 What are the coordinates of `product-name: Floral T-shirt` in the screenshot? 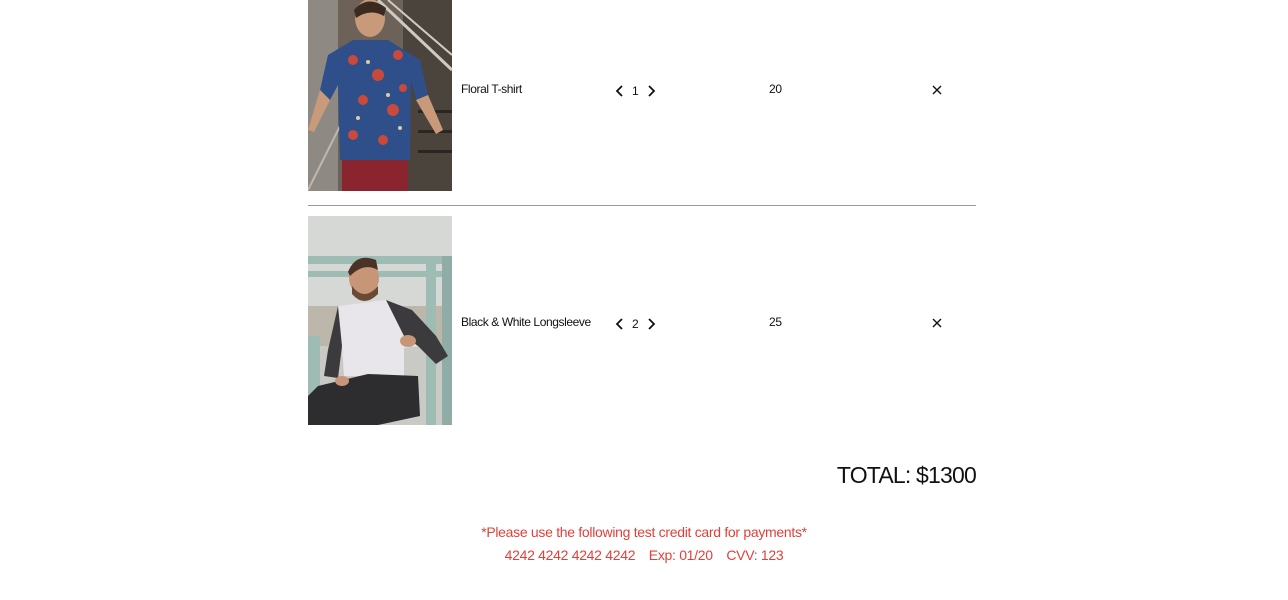 It's located at (491, 89).